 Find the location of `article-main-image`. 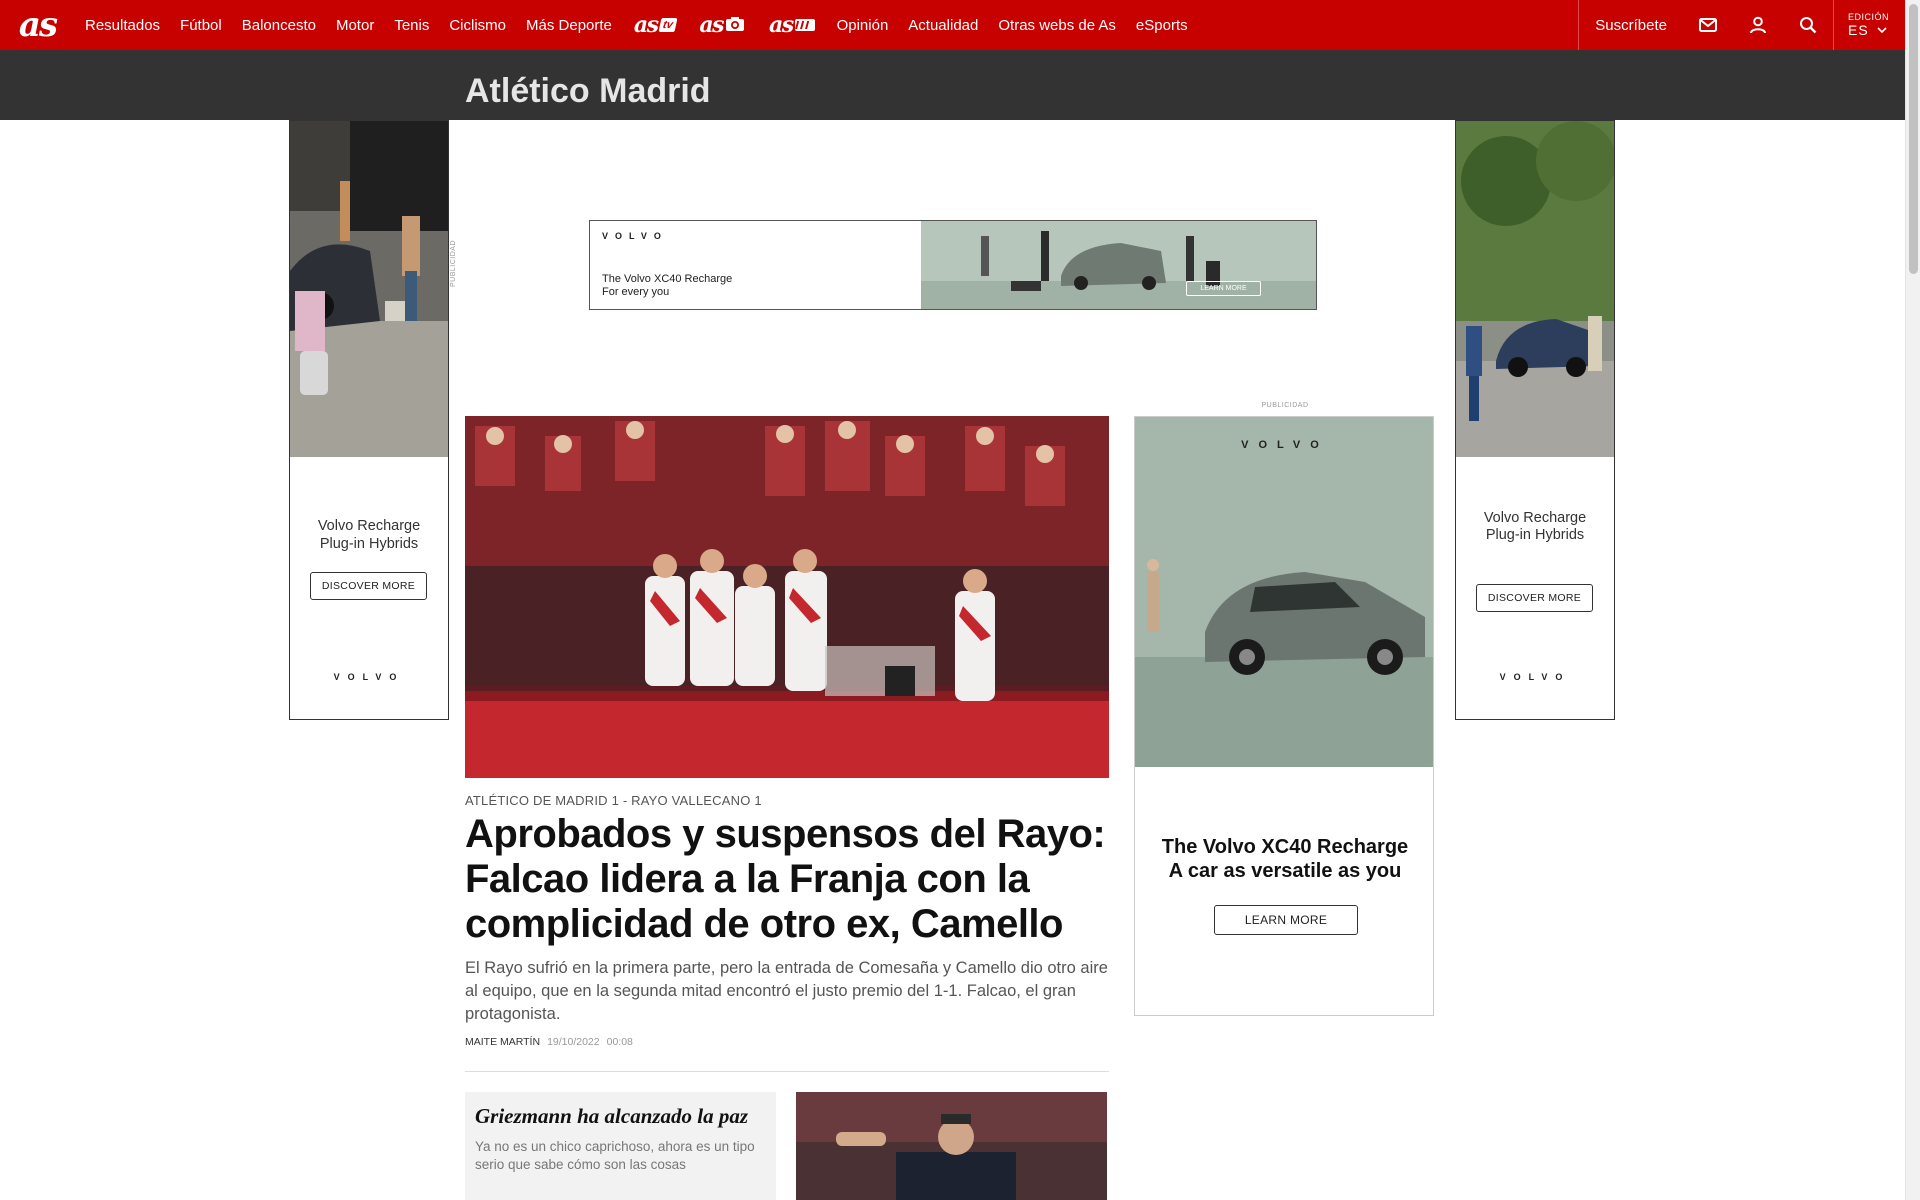

article-main-image is located at coordinates (787, 597).